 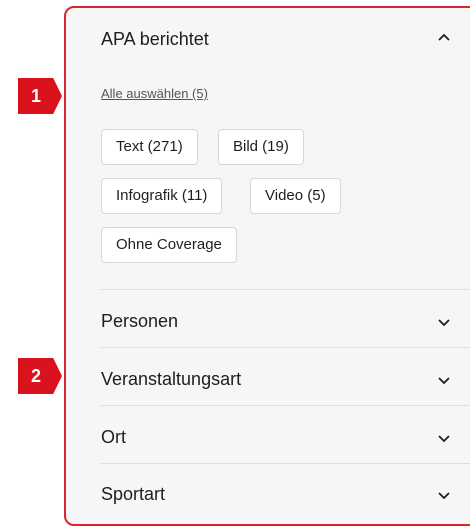 I want to click on callout-marker-2: 2, so click(x=40, y=376).